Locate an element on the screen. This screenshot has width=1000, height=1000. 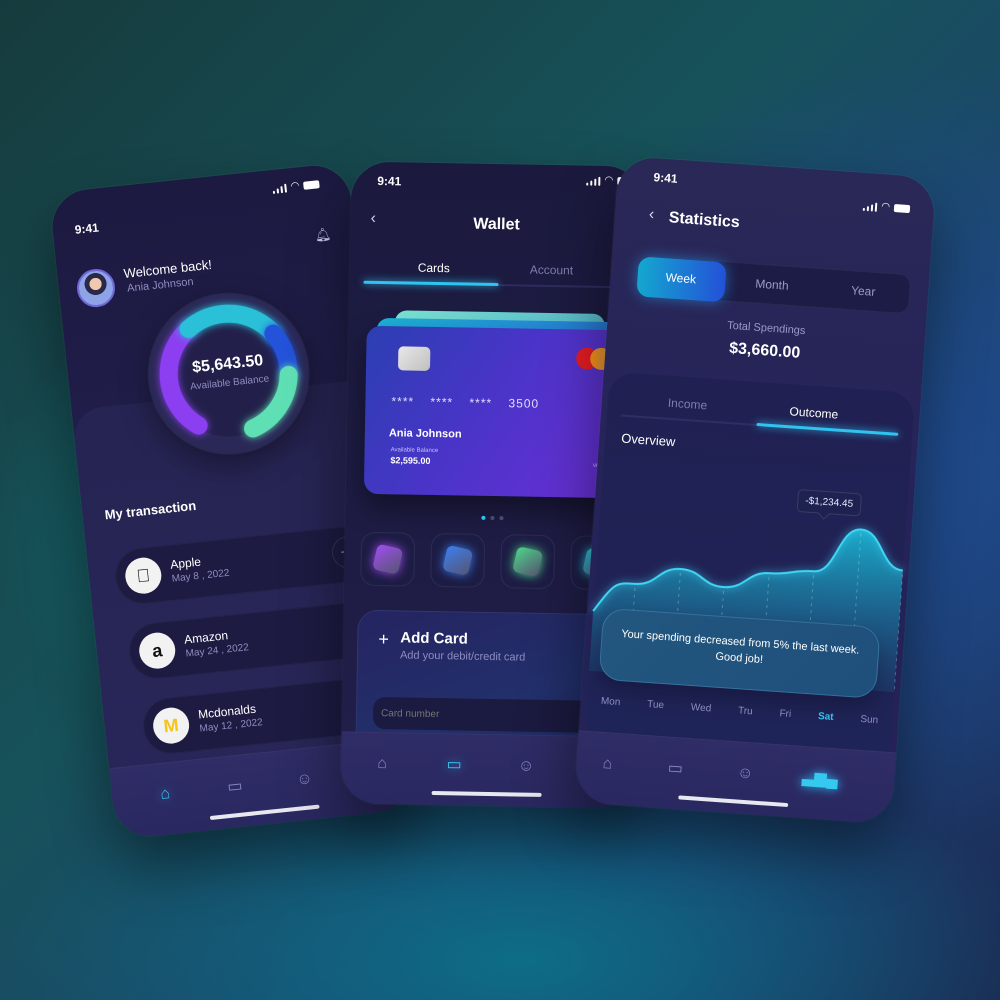
wallet-app-tile is located at coordinates (458, 560).